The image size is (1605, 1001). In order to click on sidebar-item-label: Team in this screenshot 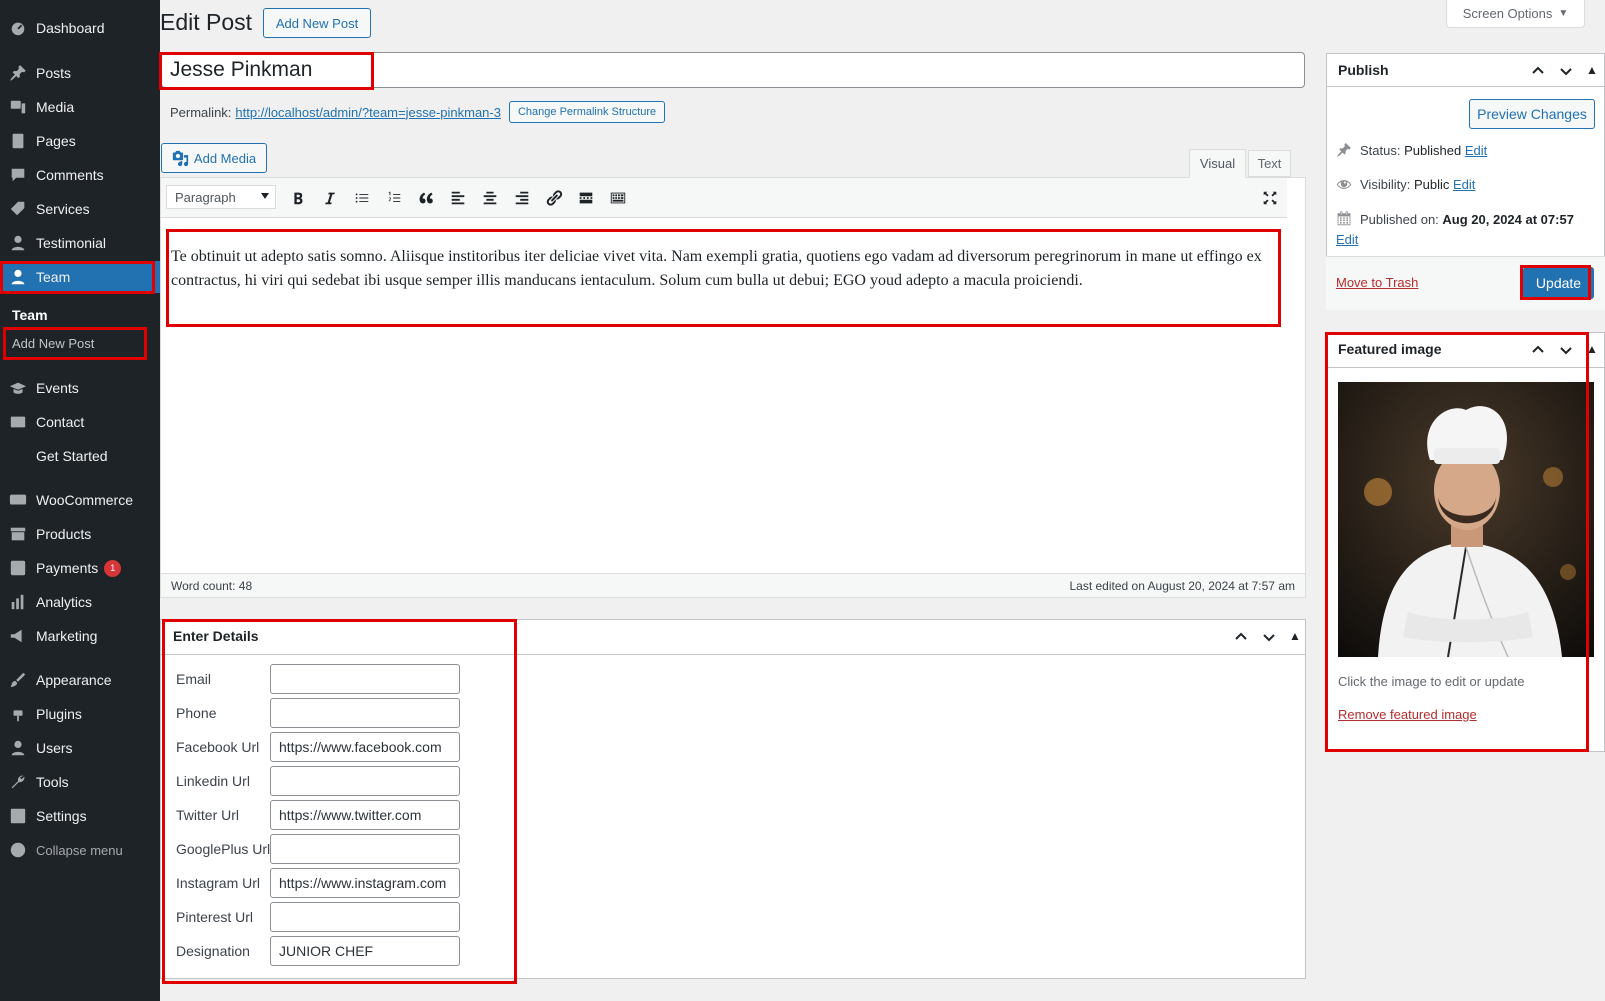, I will do `click(53, 277)`.